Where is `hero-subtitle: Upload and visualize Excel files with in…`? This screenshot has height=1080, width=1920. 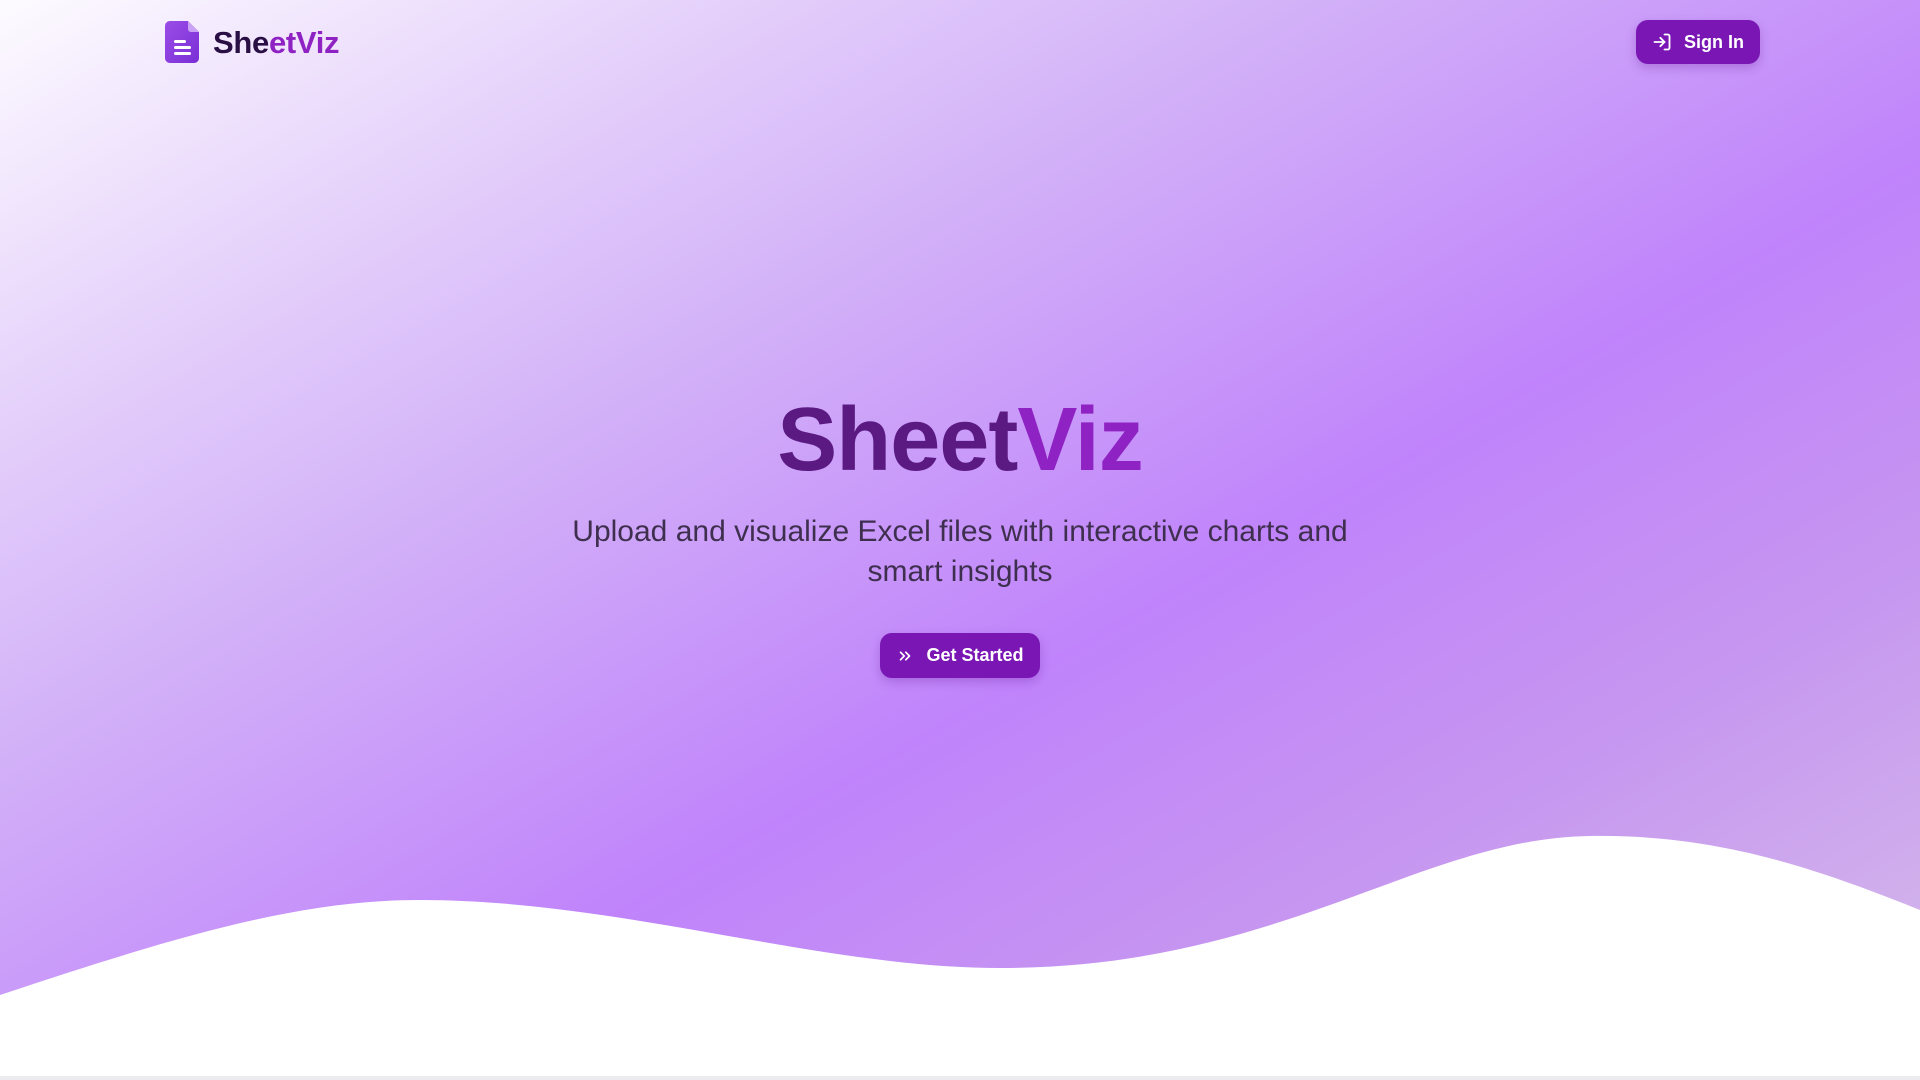
hero-subtitle: Upload and visualize Excel files with in… is located at coordinates (960, 551).